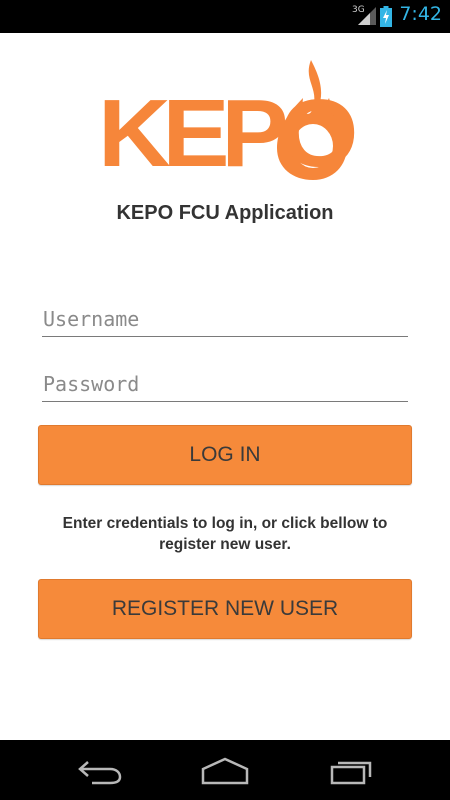  What do you see at coordinates (352, 770) in the screenshot?
I see `recents-icon` at bounding box center [352, 770].